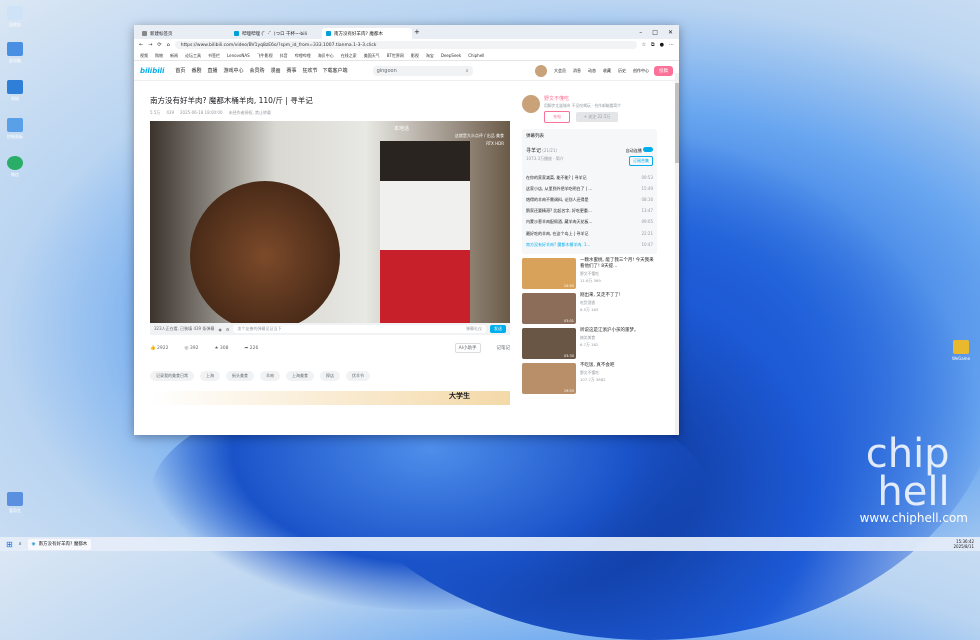 Image resolution: width=980 pixels, height=640 pixels. Describe the element at coordinates (372, 56) in the screenshot. I see `bookmark-item: 美国天气` at that location.